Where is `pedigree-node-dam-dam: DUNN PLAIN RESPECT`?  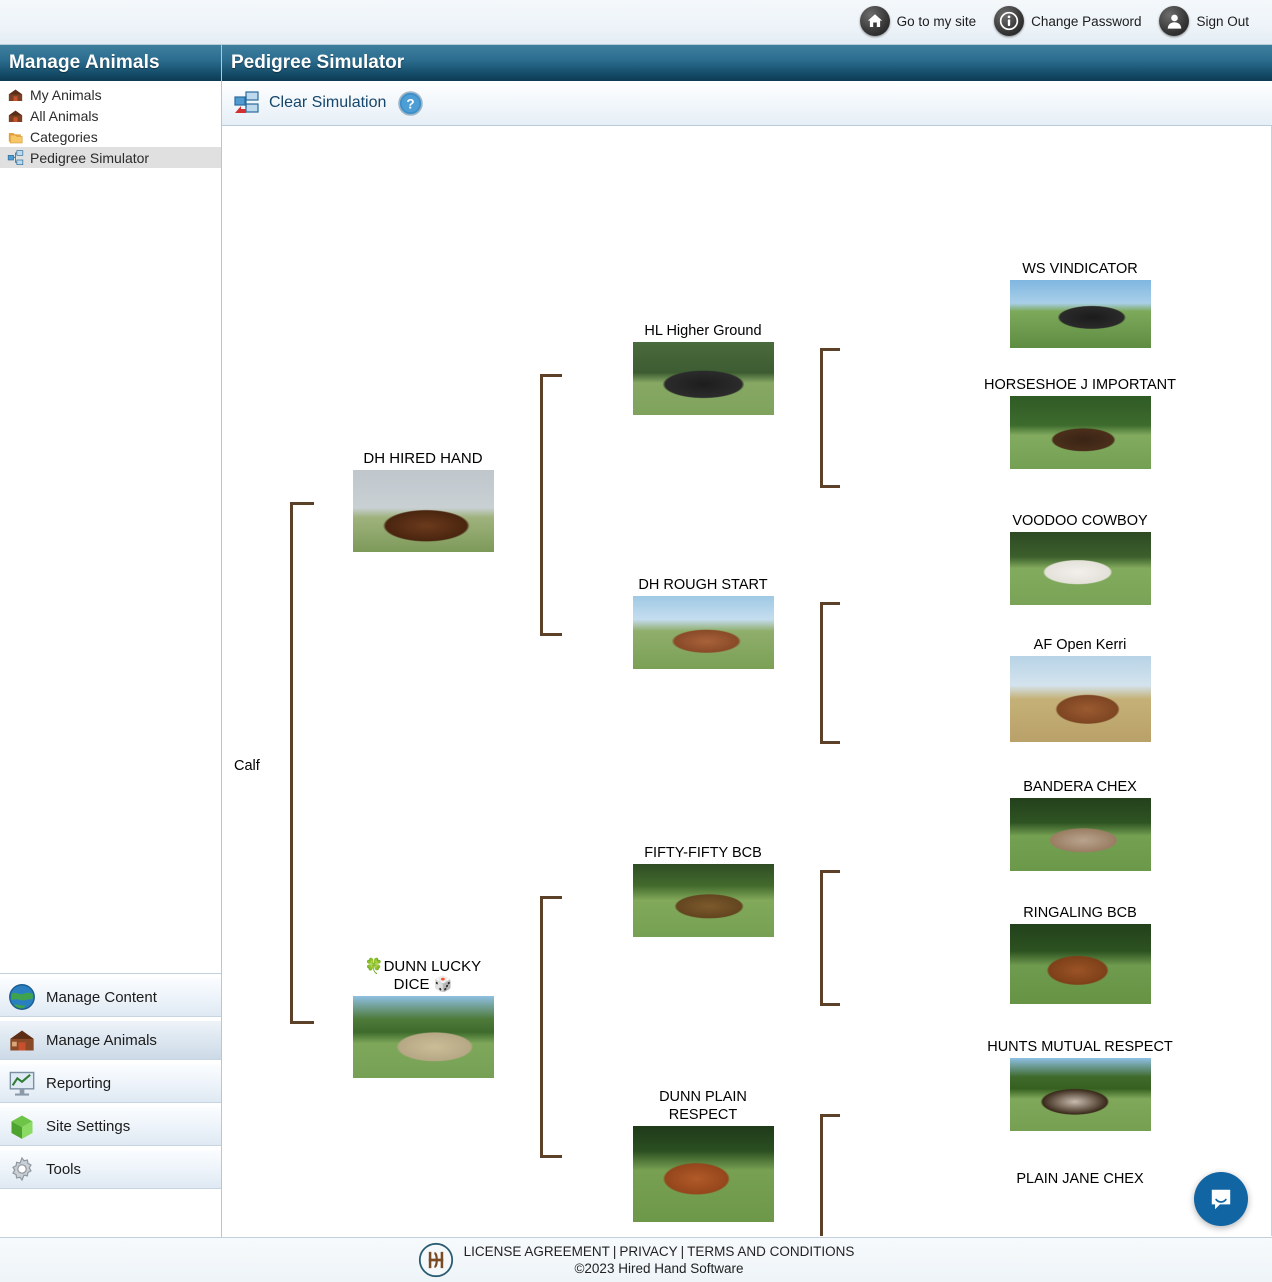
pedigree-node-dam-dam: DUNN PLAIN RESPECT is located at coordinates (703, 1155).